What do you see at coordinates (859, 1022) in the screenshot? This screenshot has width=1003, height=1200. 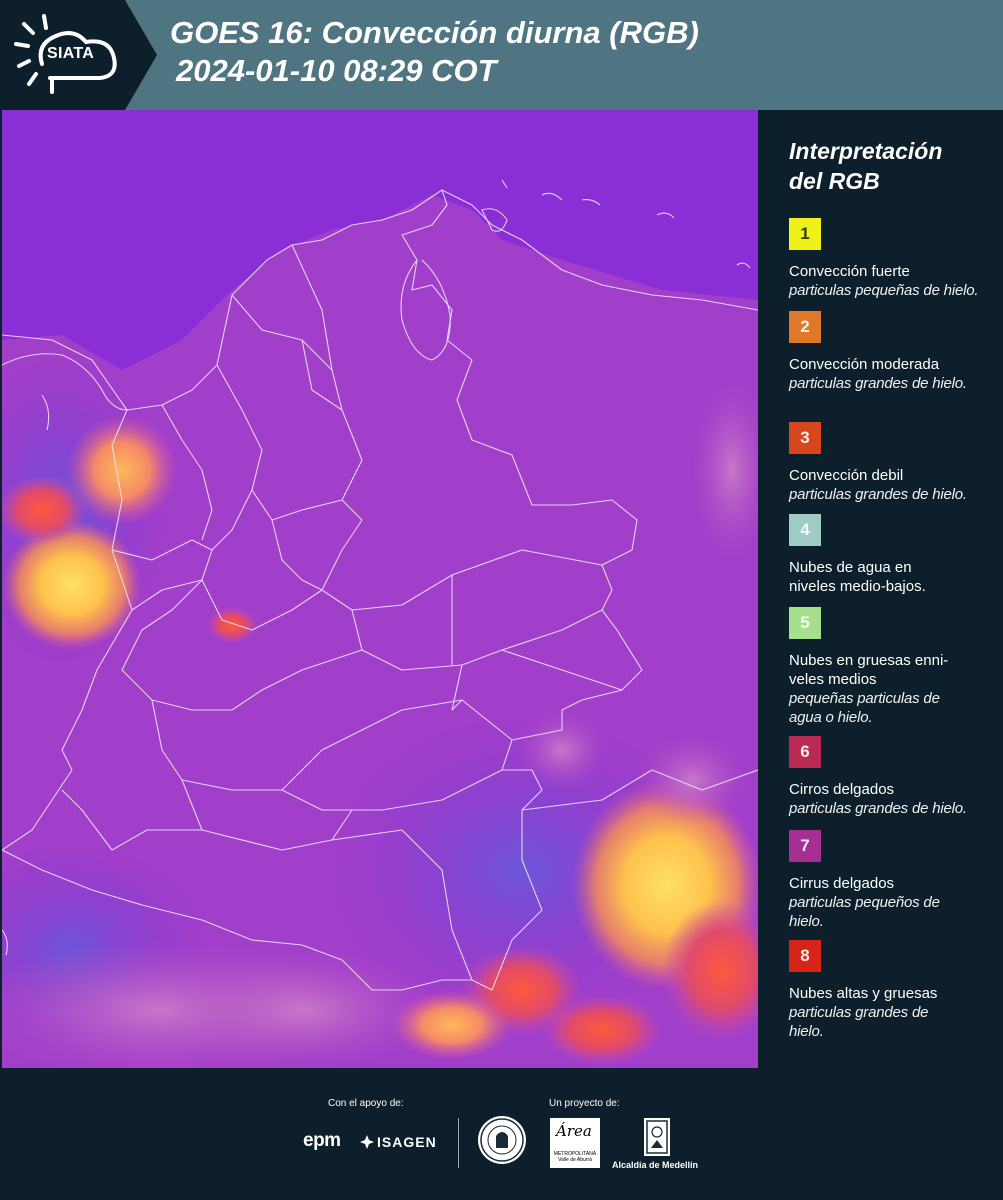 I see `legend-sub-8: particulas grandes de hielo.` at bounding box center [859, 1022].